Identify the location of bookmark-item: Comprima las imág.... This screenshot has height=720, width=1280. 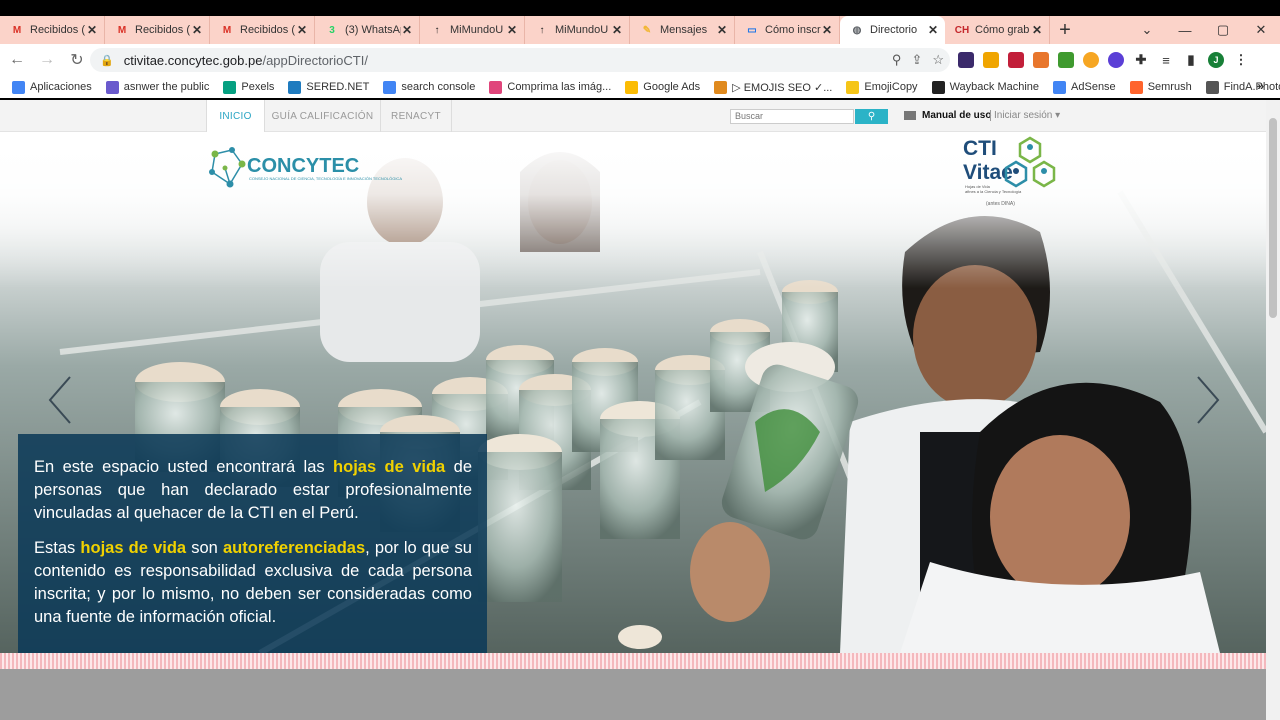
(550, 87).